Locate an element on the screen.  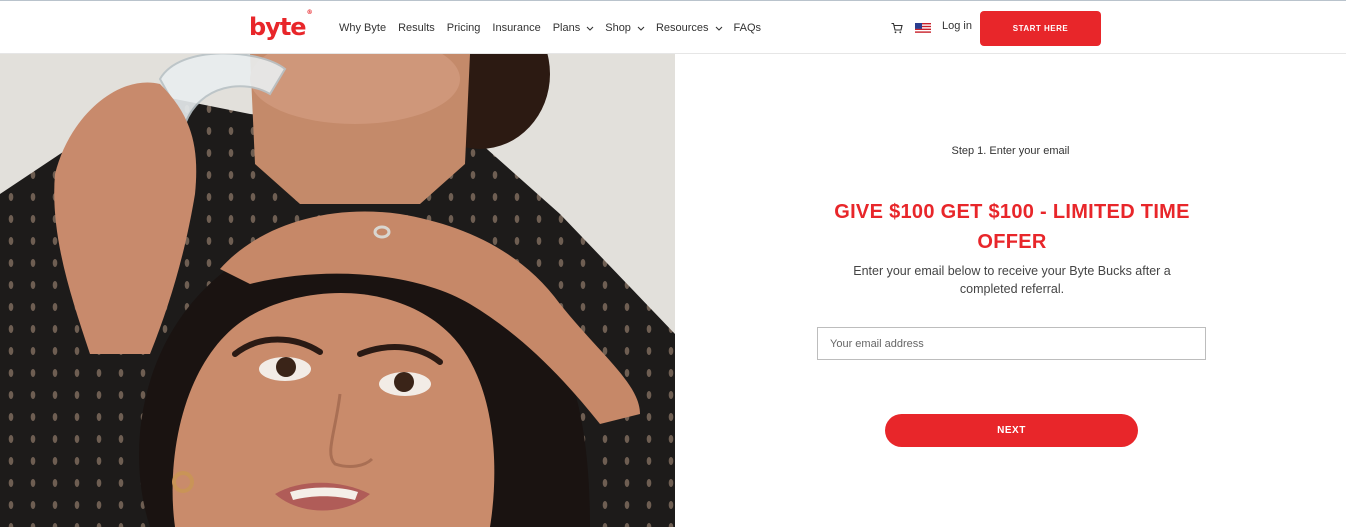
nav-item-insurance: Insurance is located at coordinates (516, 28).